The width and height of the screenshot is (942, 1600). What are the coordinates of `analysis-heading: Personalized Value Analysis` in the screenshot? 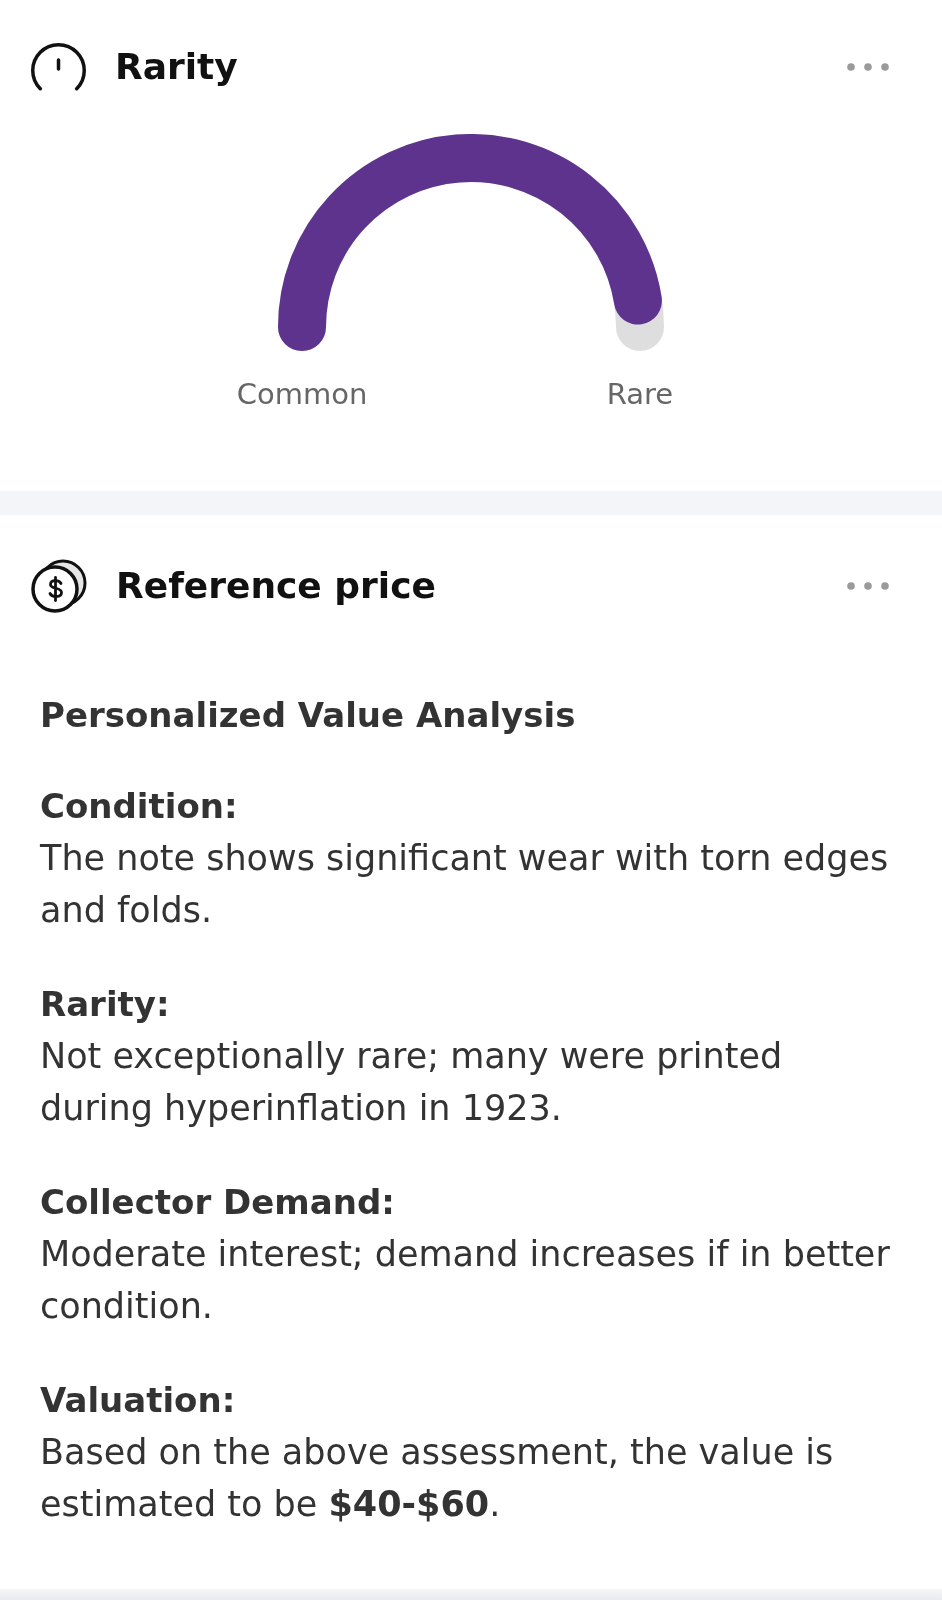 It's located at (308, 715).